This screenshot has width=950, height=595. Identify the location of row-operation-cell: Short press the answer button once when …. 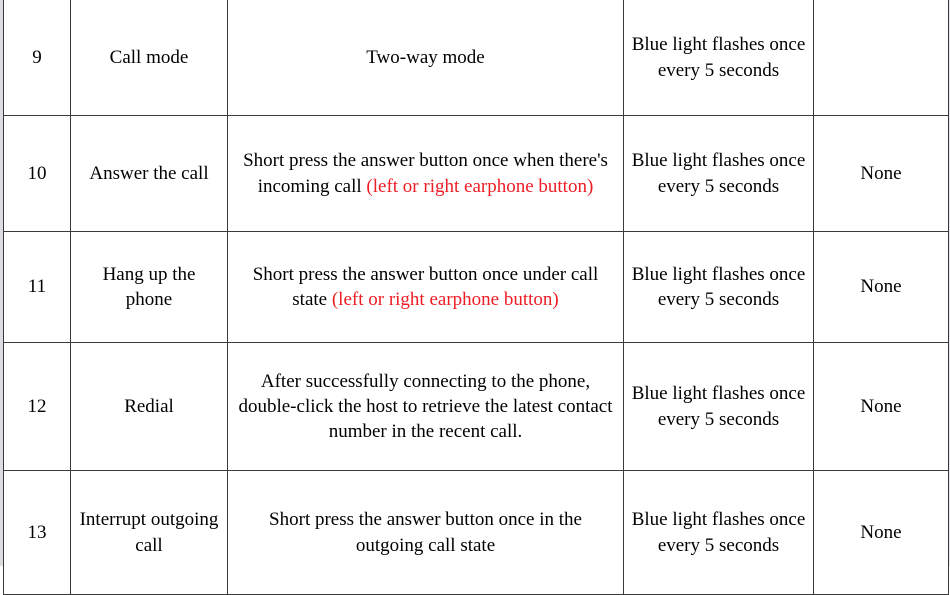
(425, 173).